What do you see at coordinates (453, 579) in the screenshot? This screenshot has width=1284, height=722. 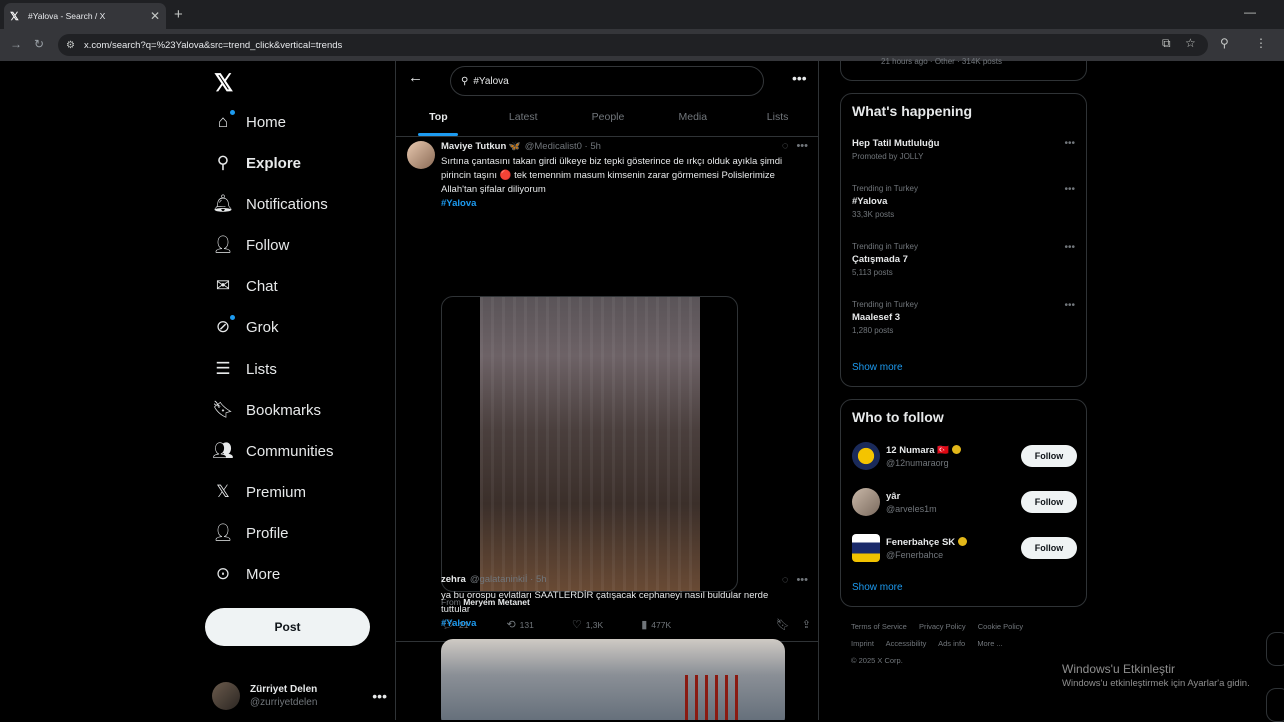 I see `tweet-author-name: zehra` at bounding box center [453, 579].